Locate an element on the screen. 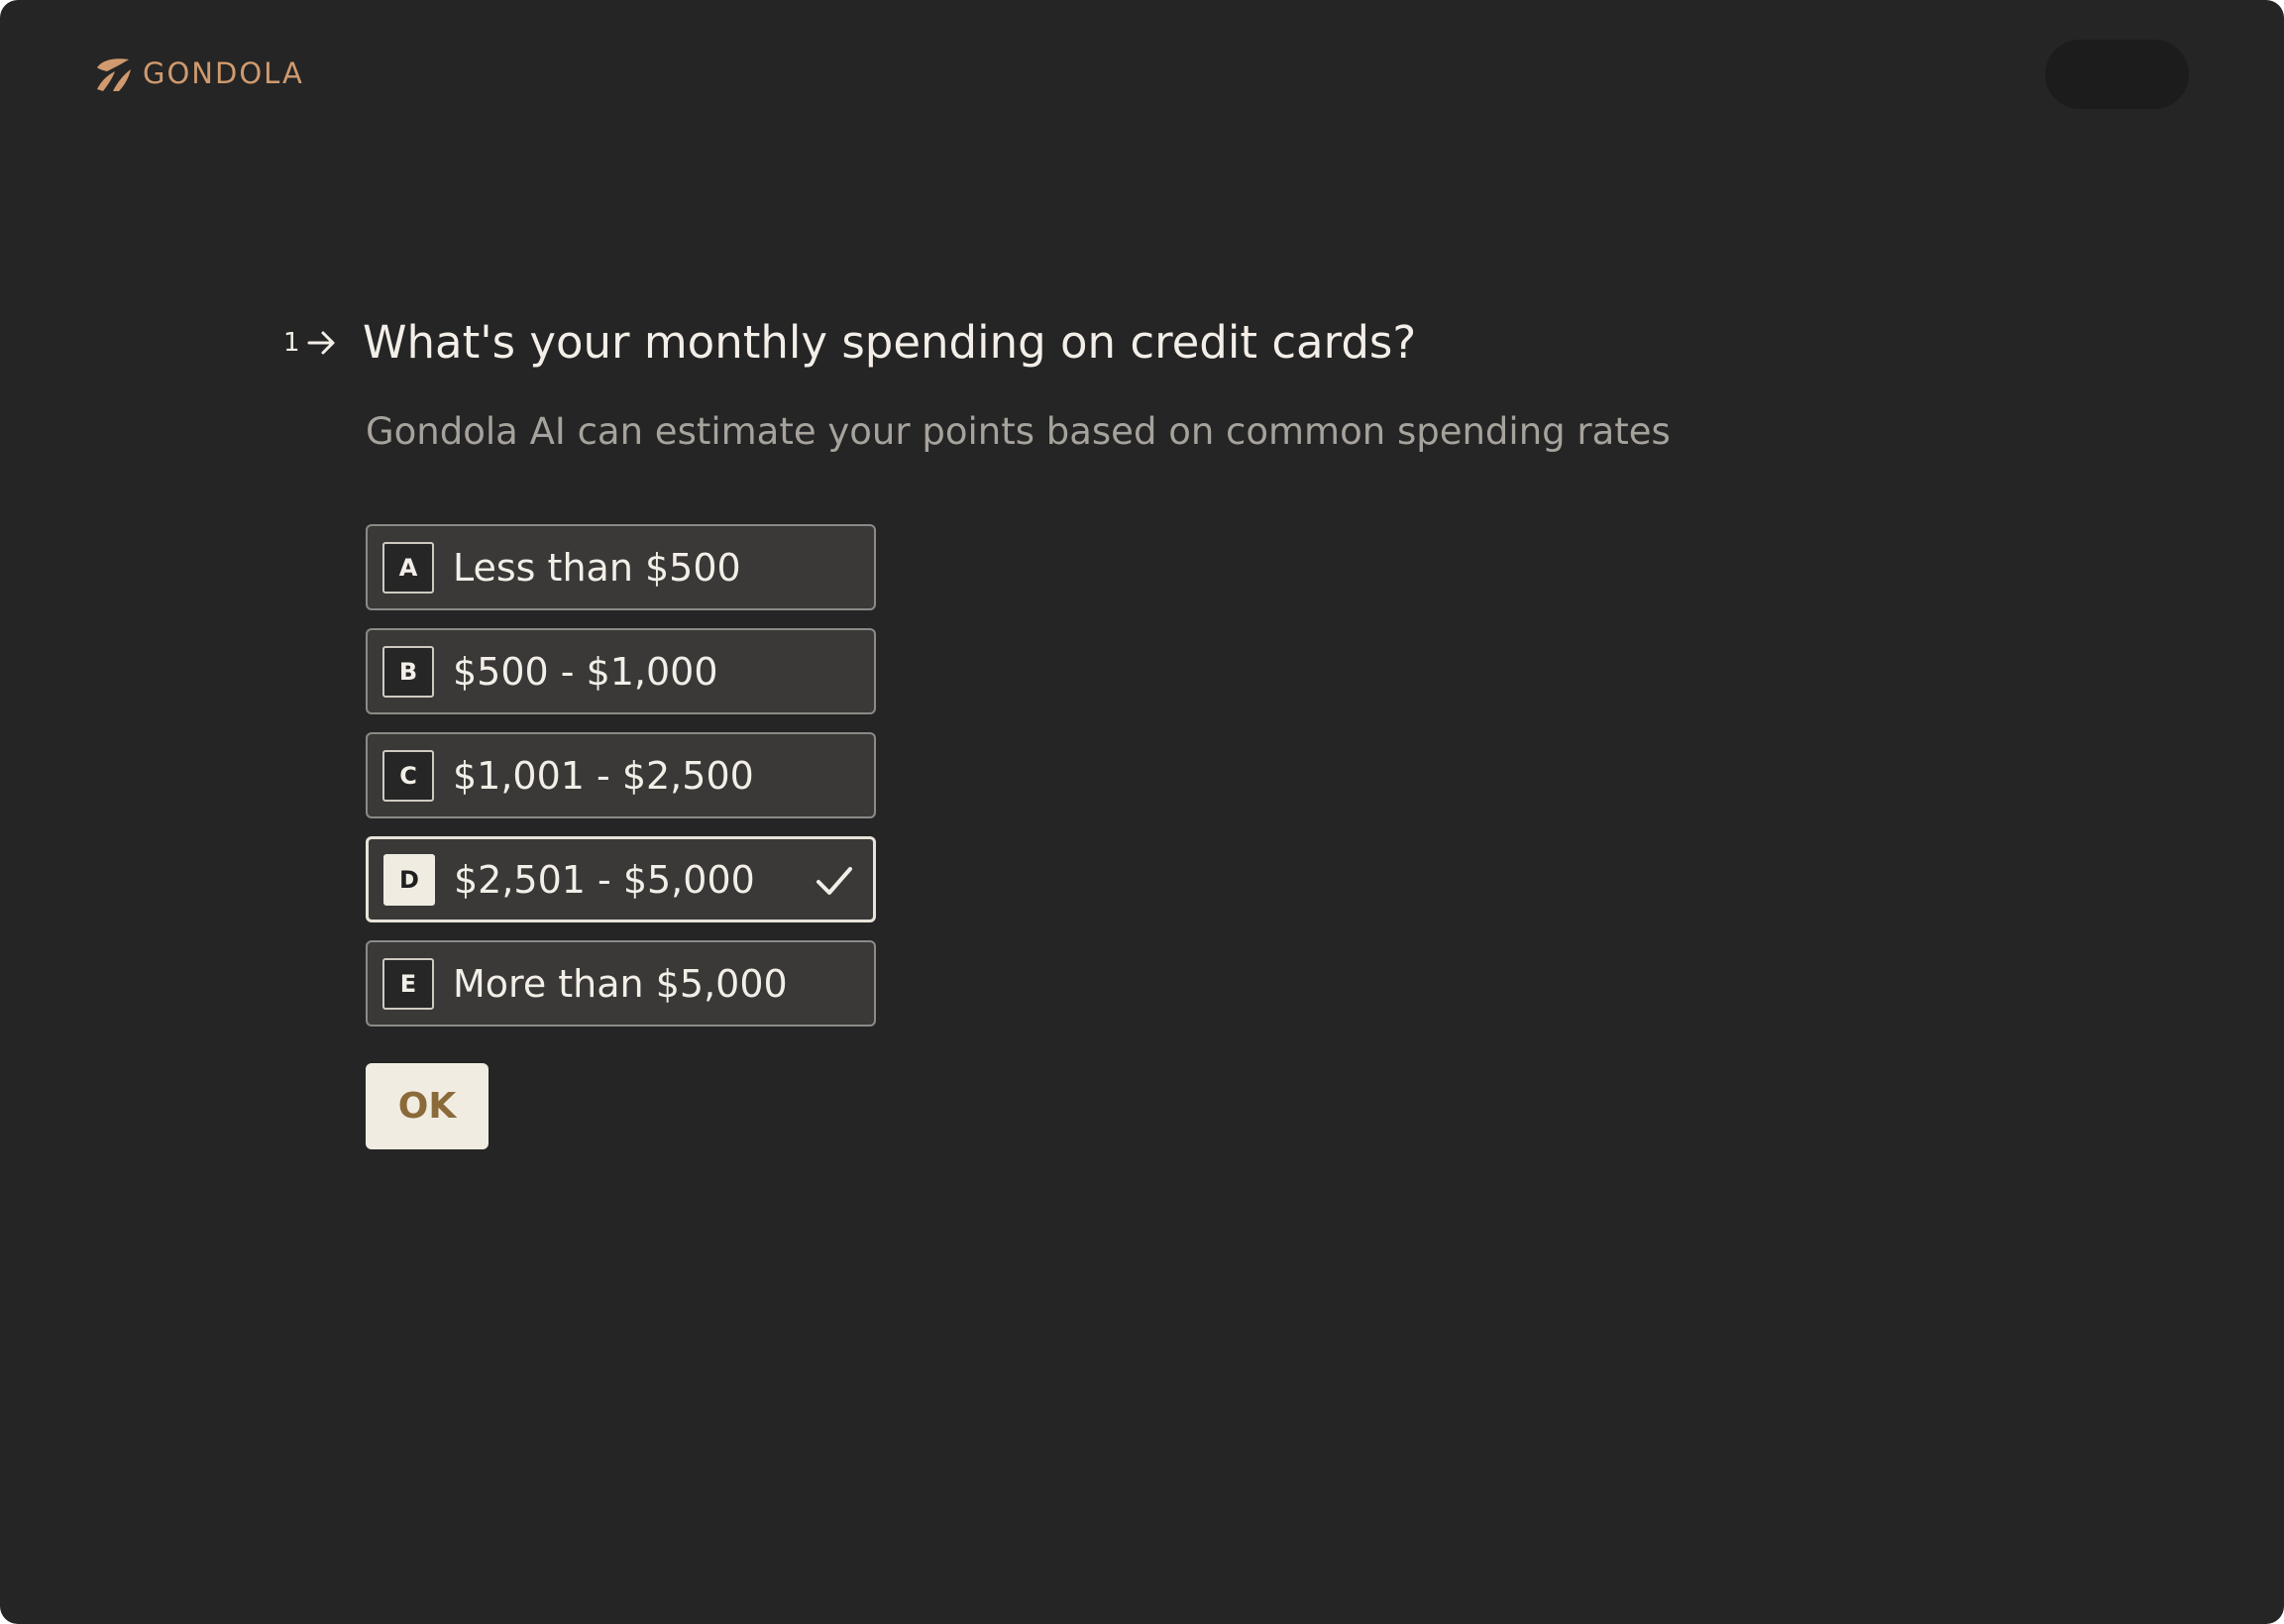 Image resolution: width=2284 pixels, height=1624 pixels. option-b: B $500 - $1,000 is located at coordinates (621, 671).